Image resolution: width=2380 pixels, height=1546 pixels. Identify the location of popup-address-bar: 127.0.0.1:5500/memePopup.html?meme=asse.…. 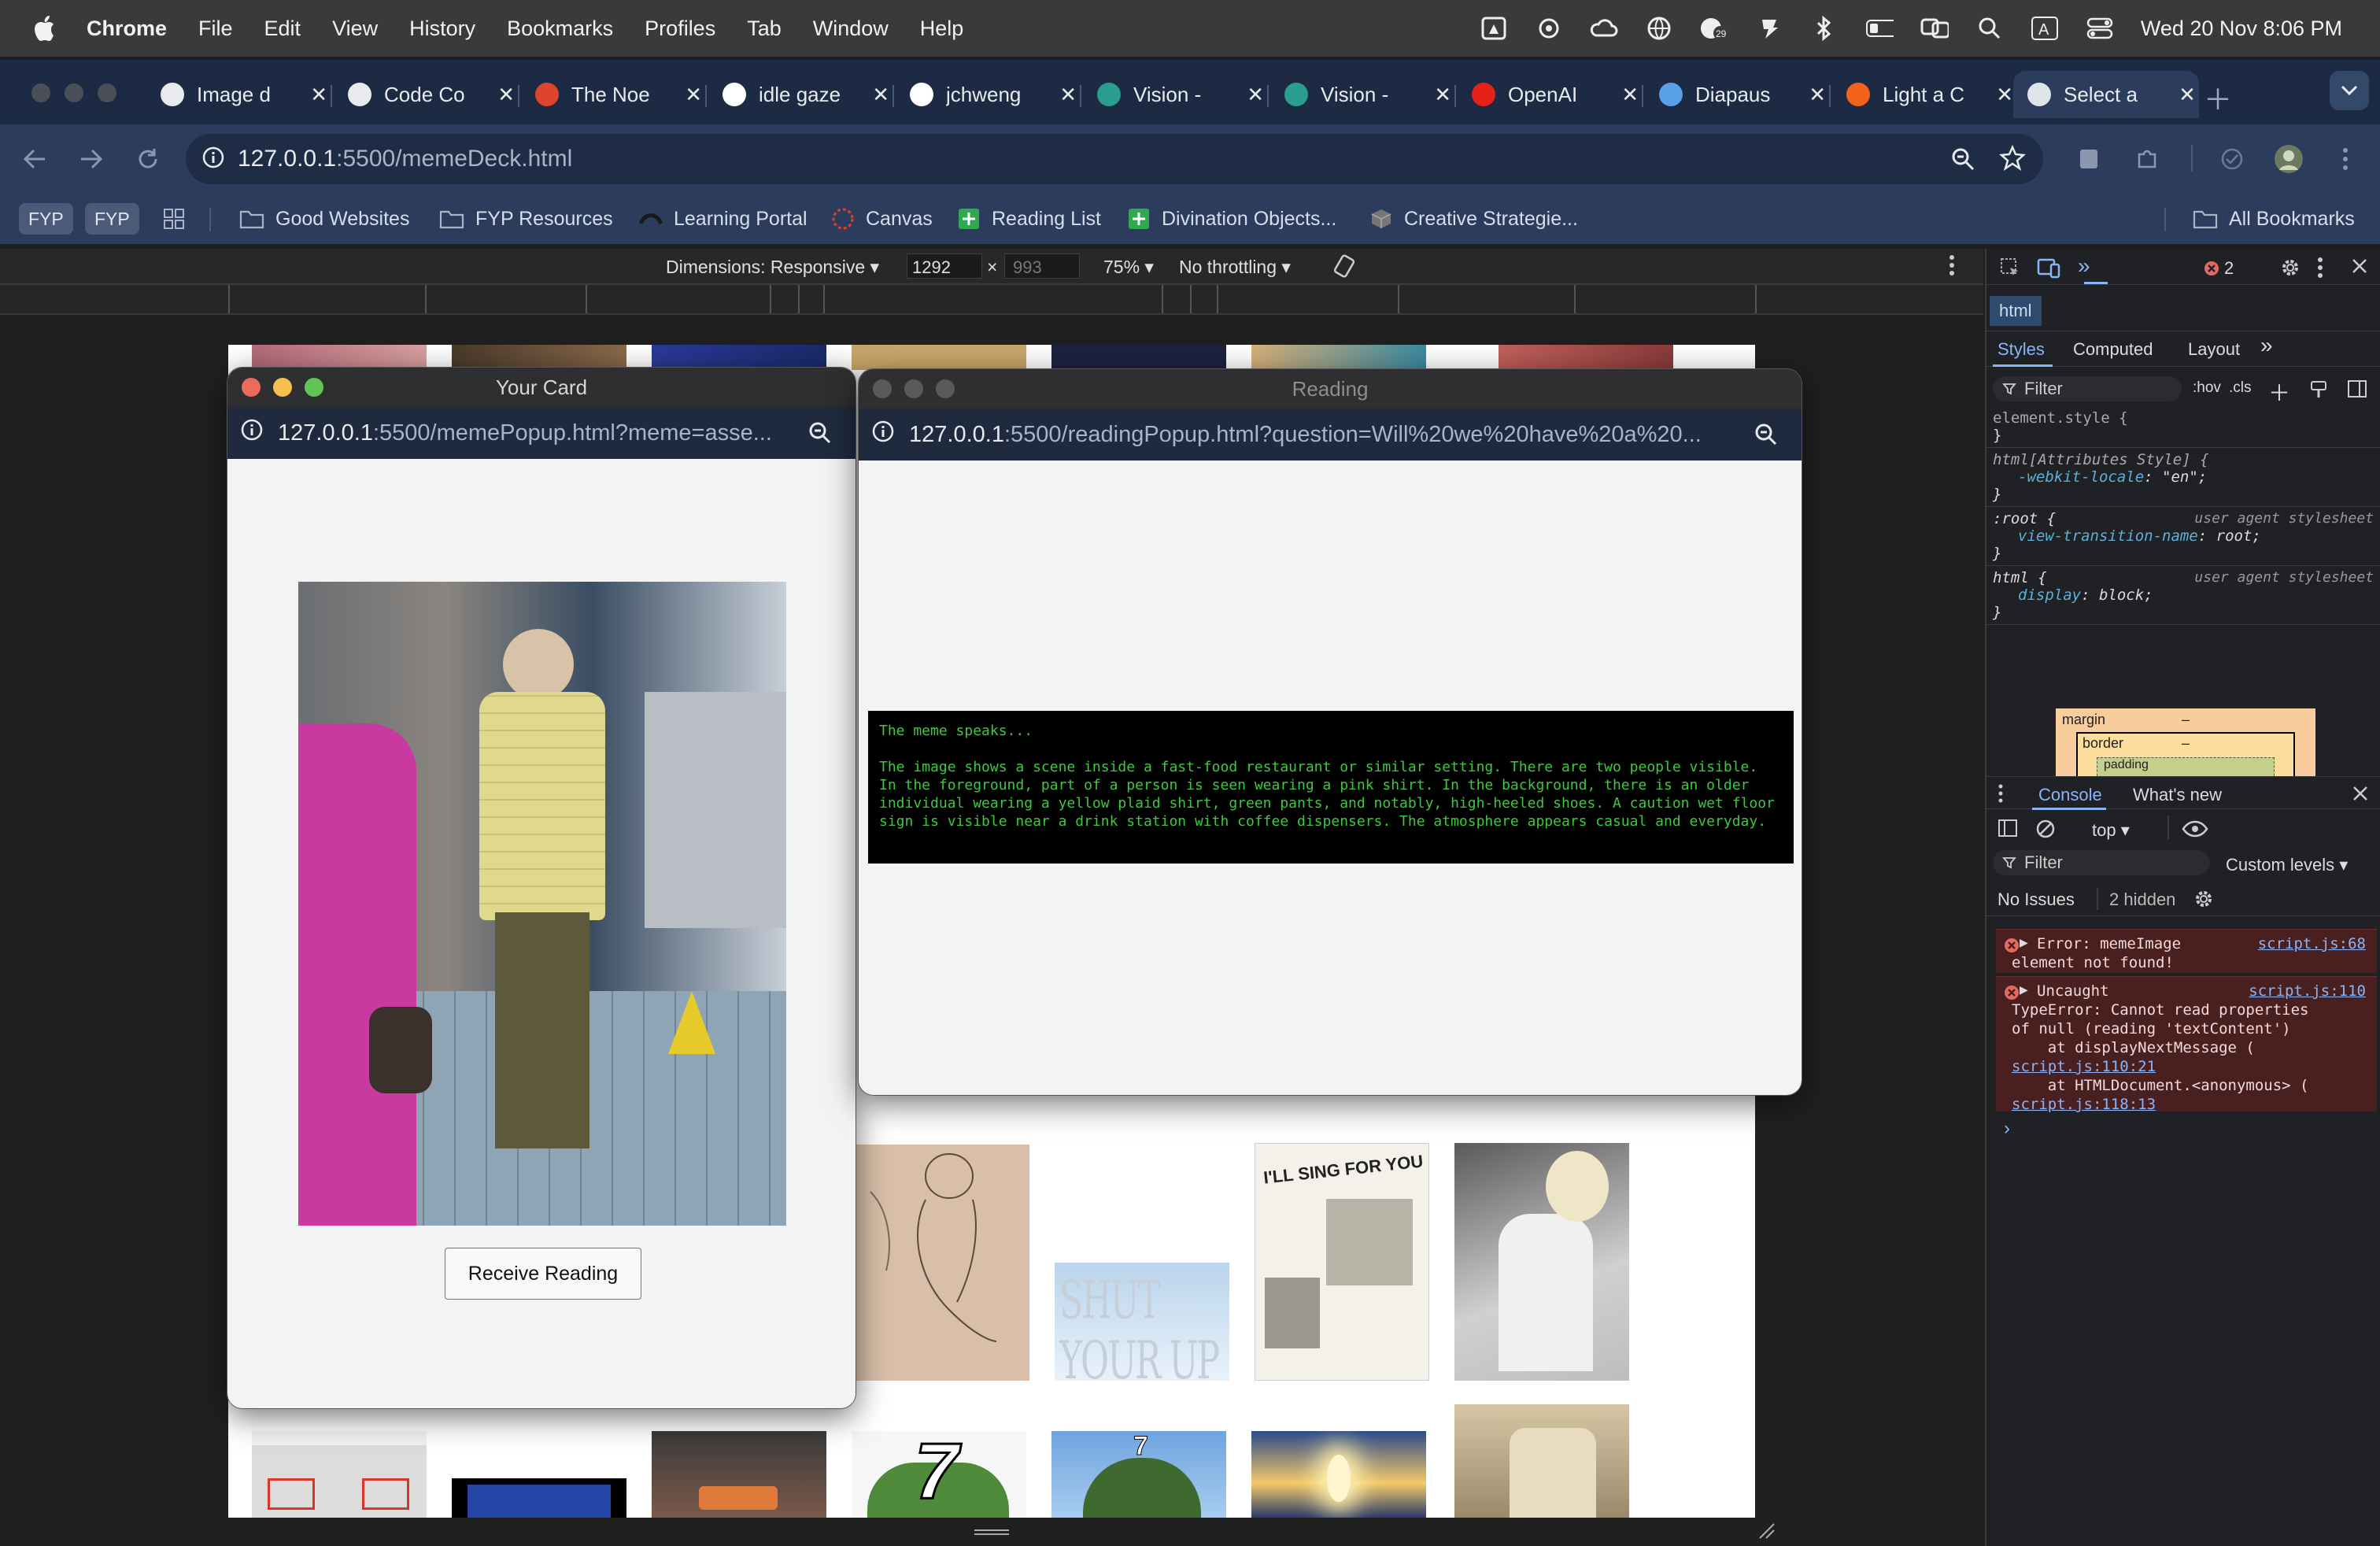
(541, 433).